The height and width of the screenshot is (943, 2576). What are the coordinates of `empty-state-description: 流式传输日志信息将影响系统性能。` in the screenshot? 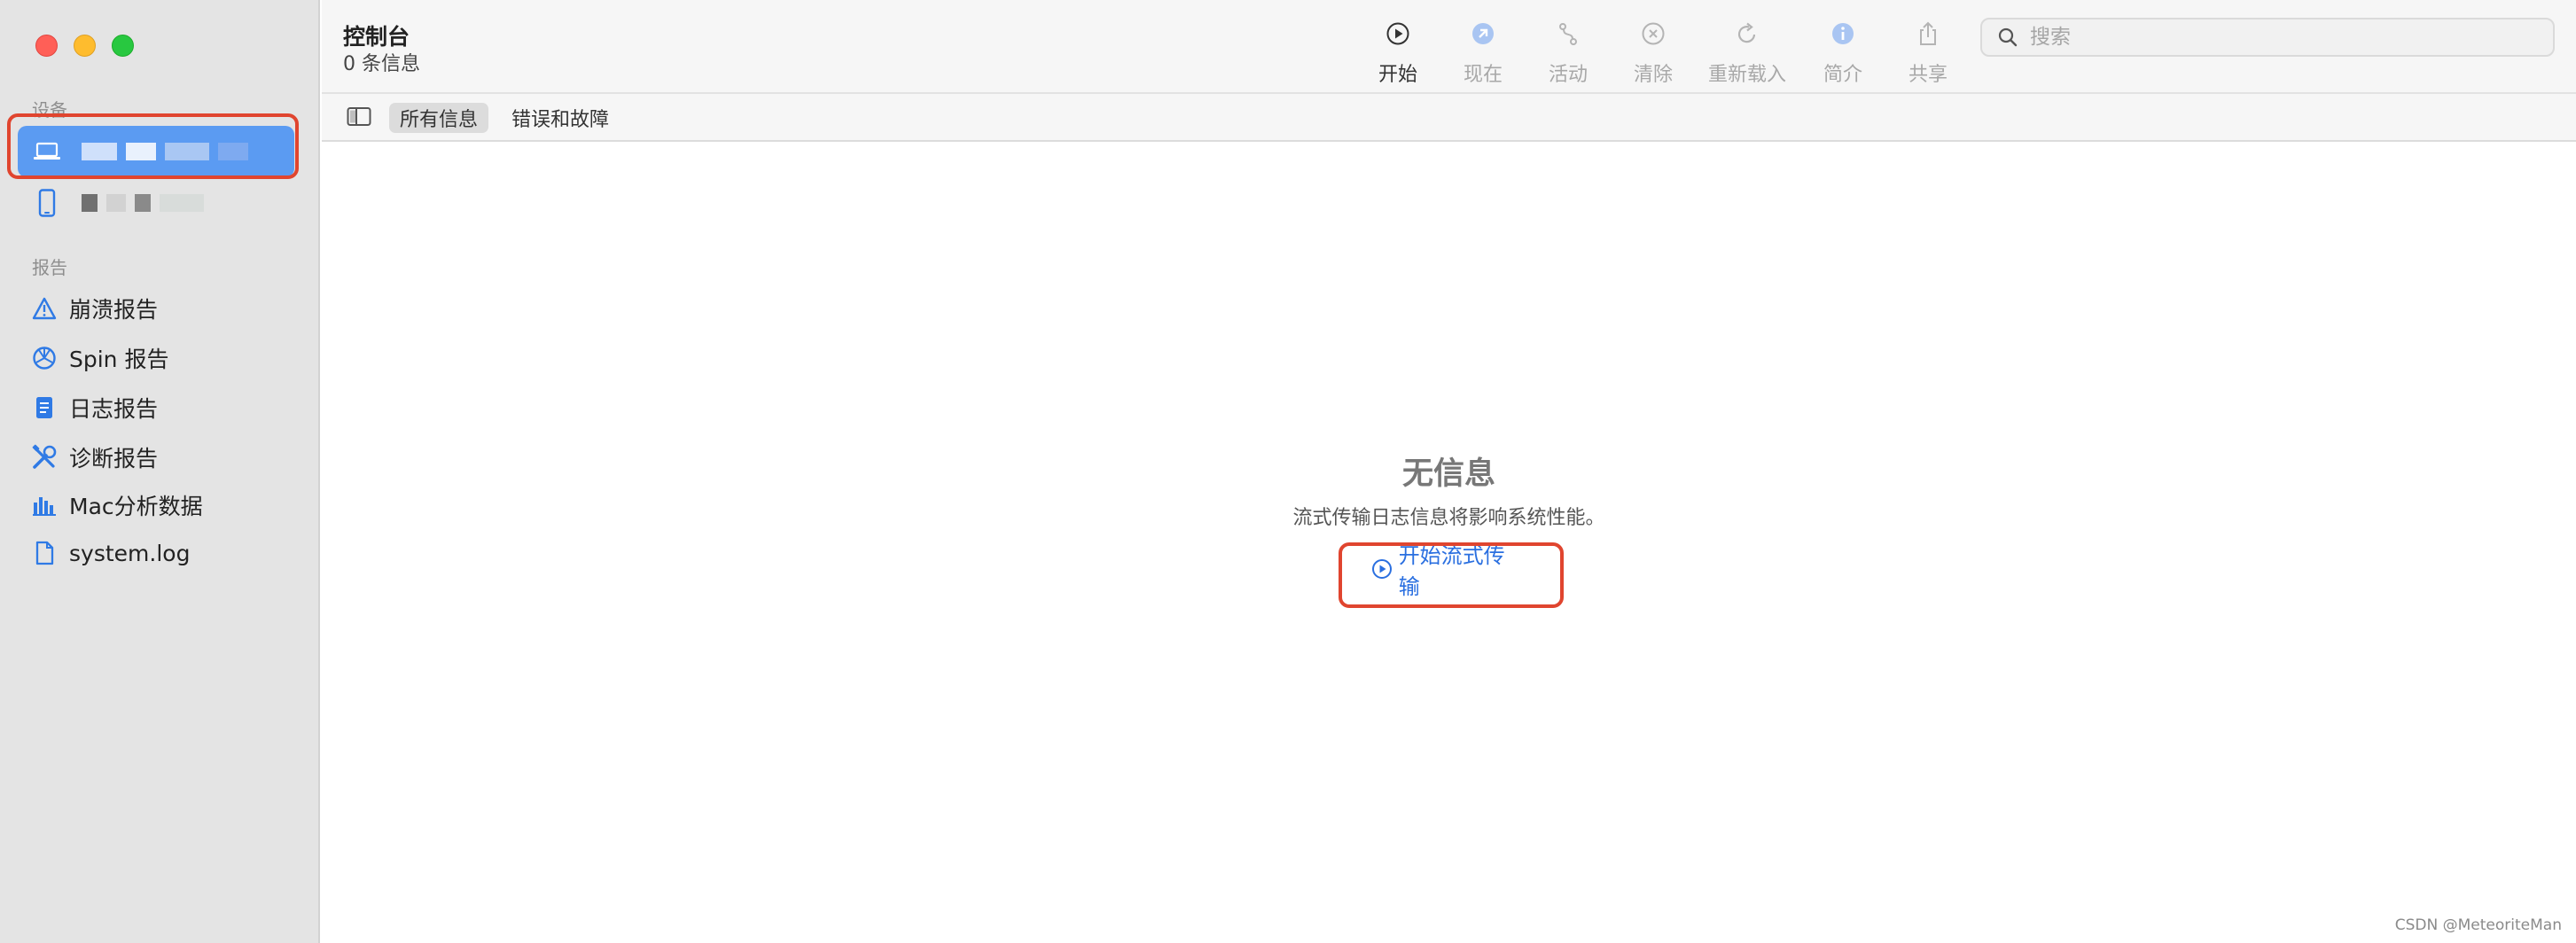 It's located at (1448, 518).